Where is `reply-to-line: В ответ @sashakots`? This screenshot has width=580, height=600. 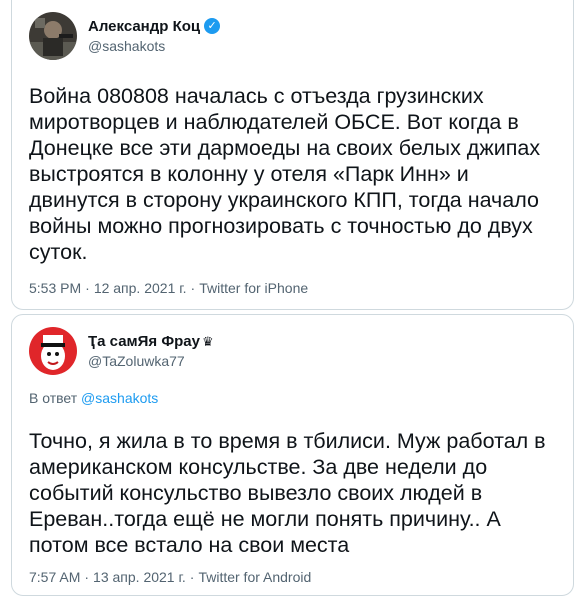 reply-to-line: В ответ @sashakots is located at coordinates (93, 398).